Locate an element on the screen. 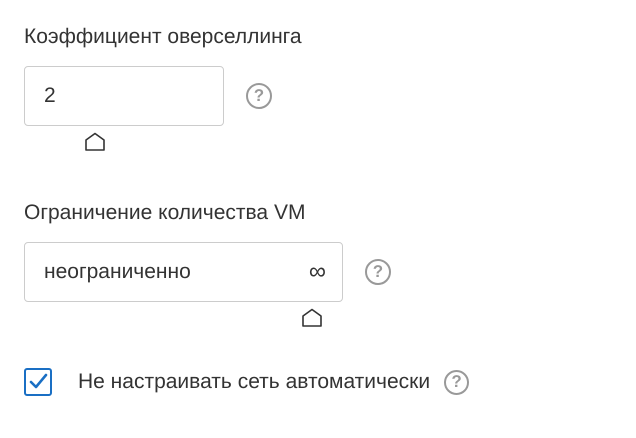 The image size is (636, 438). field-label: Коэффициент оверселлинга is located at coordinates (163, 37).